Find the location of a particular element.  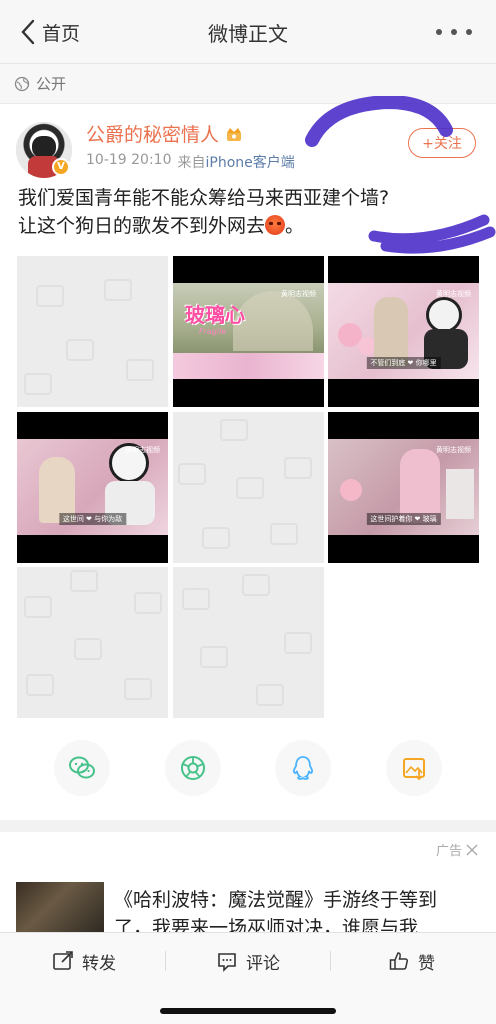

source-prefix: 来自 is located at coordinates (191, 163).